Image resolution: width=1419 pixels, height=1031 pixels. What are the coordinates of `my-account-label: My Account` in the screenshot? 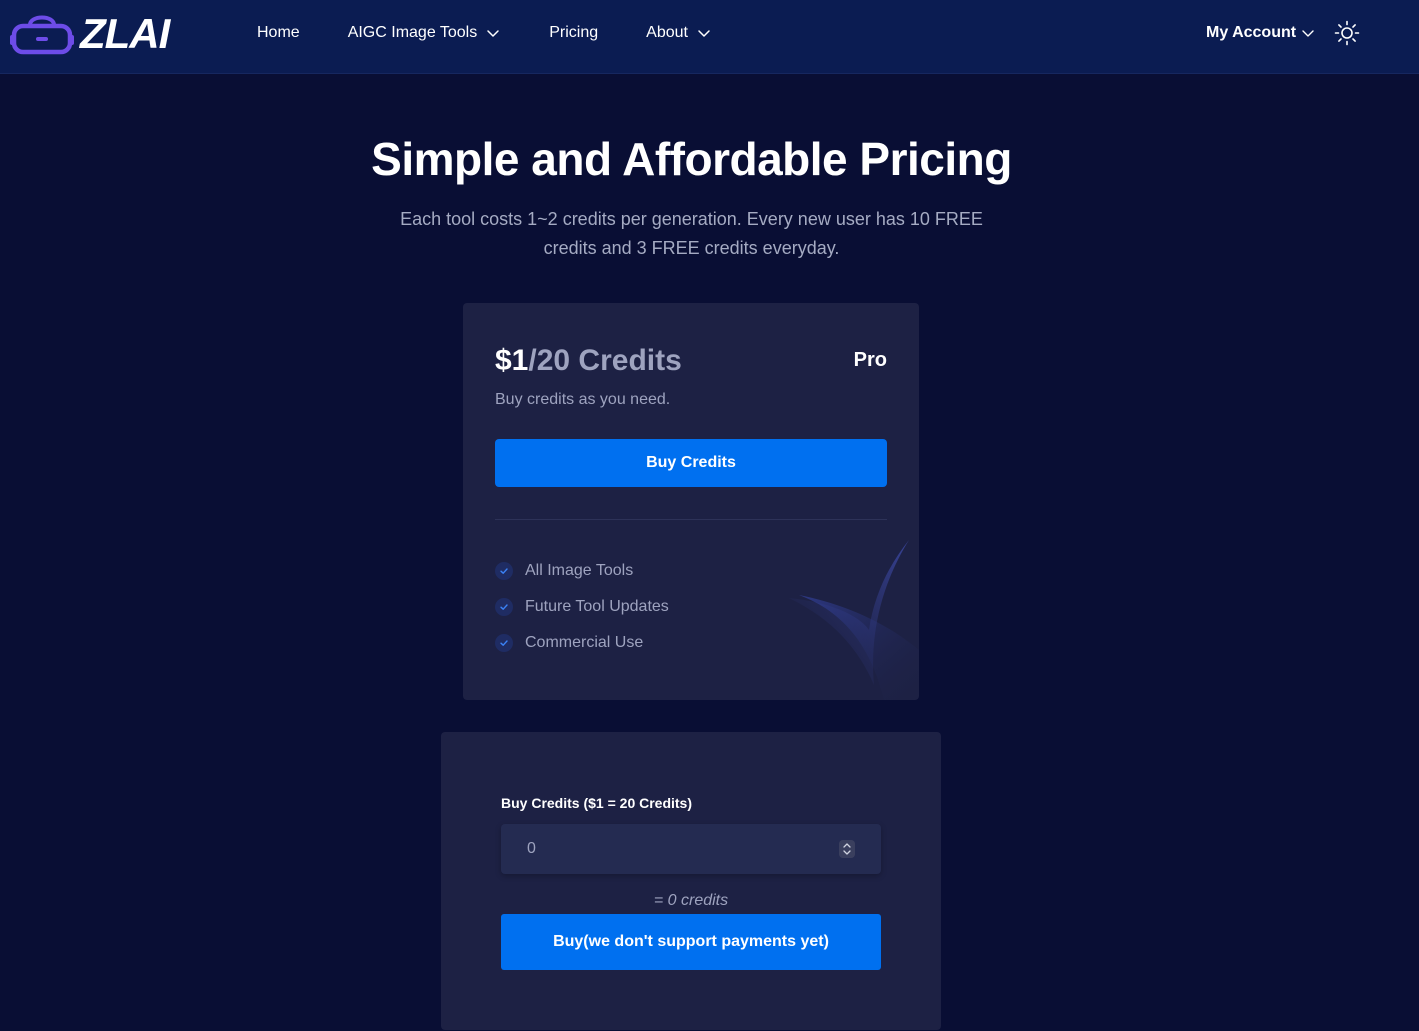 It's located at (1251, 32).